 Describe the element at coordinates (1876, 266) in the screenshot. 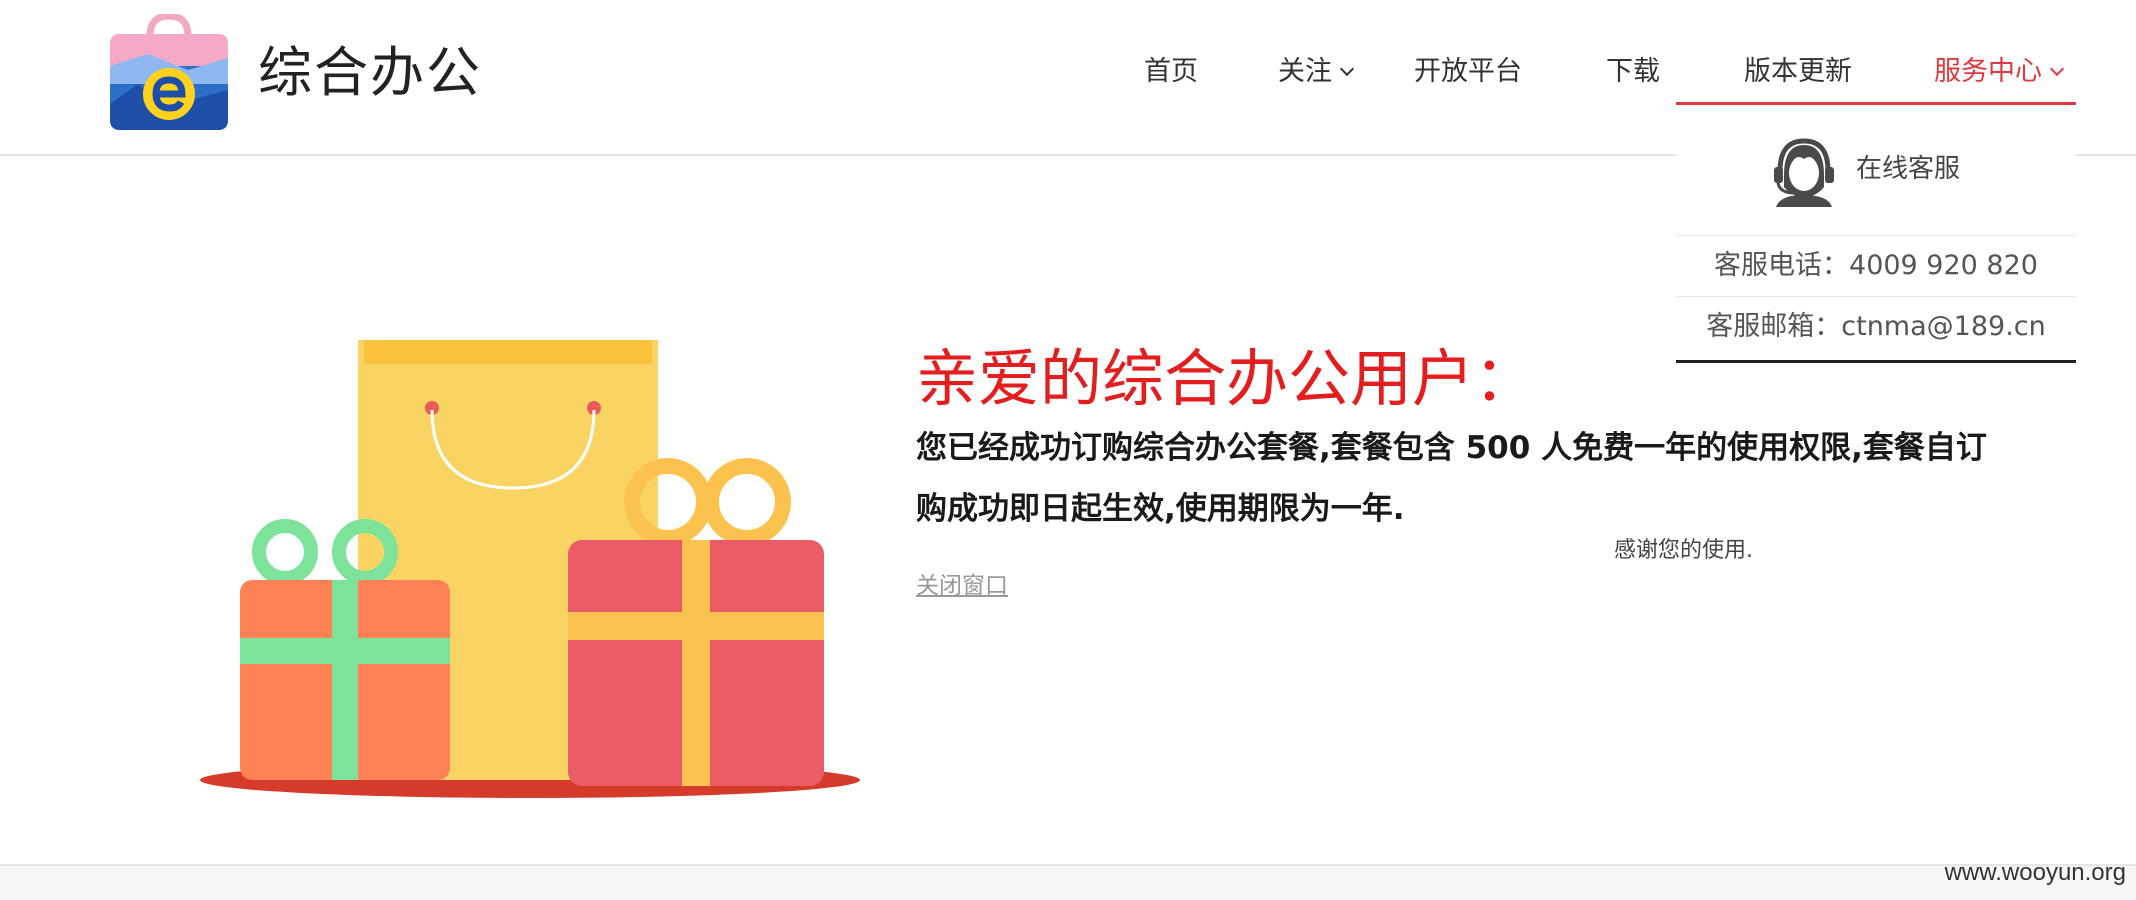

I see `service-phone: 客服电话：4009 920 820` at that location.